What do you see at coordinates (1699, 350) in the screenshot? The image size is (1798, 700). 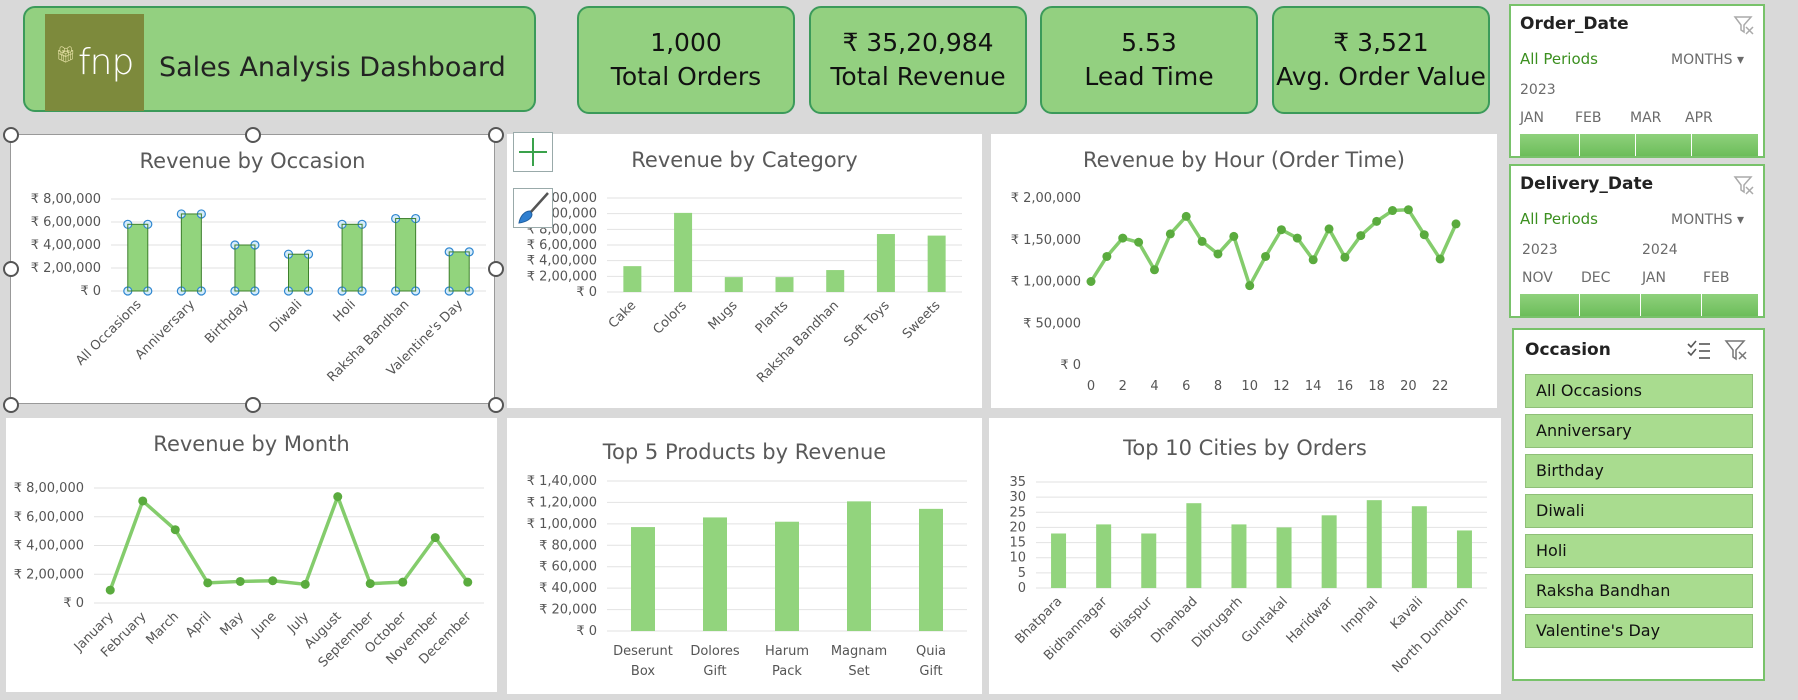 I see `multi-select-icon` at bounding box center [1699, 350].